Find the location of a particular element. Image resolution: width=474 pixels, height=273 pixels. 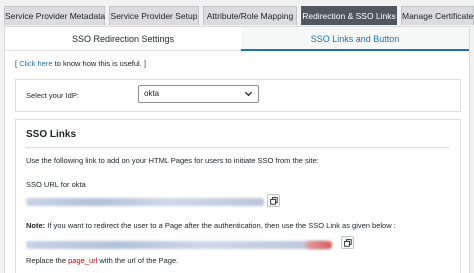

sso-links-title: SSO Links is located at coordinates (51, 134).